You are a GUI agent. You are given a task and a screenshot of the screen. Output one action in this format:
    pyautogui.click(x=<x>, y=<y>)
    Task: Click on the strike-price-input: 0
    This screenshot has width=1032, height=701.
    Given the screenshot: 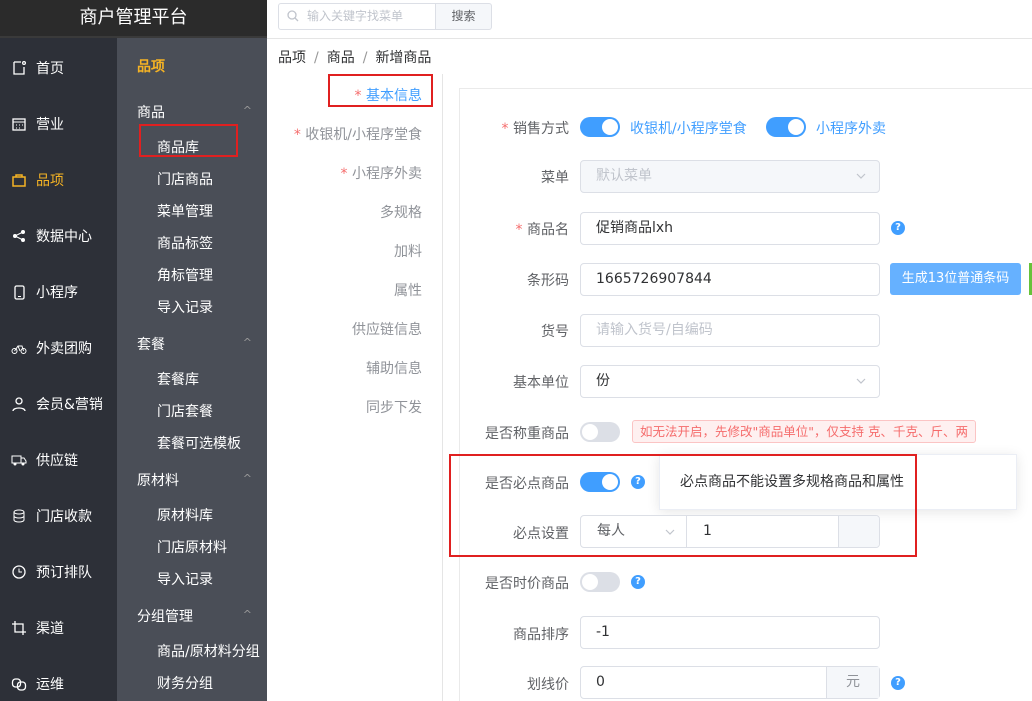 What is the action you would take?
    pyautogui.click(x=703, y=682)
    